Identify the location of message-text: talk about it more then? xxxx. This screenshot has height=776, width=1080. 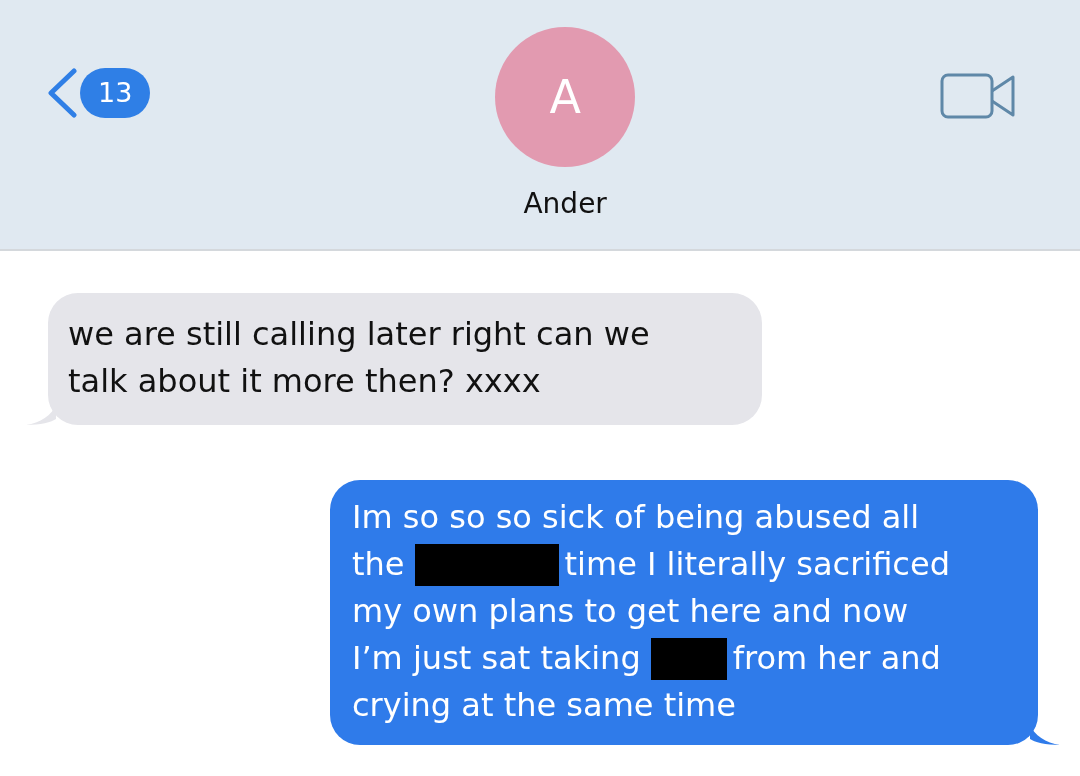
(304, 381).